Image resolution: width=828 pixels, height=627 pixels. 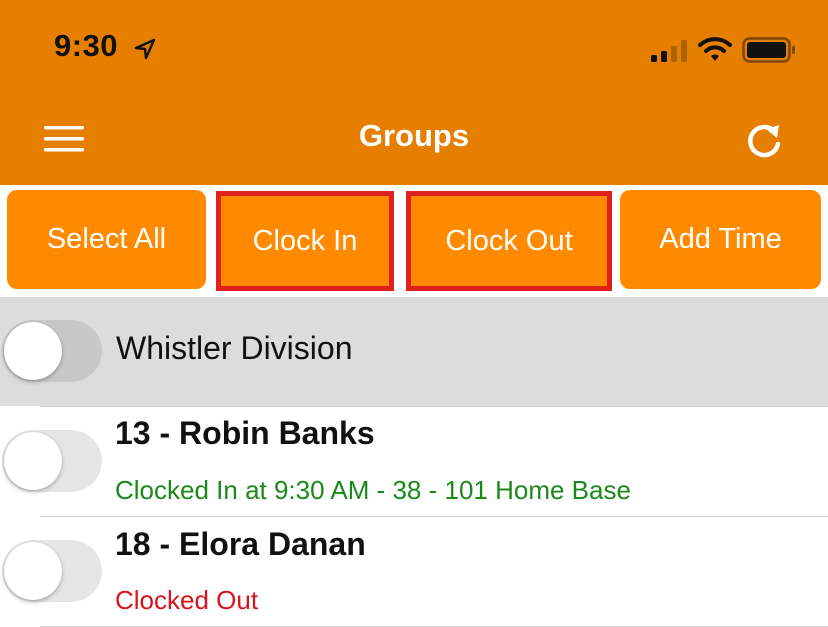 What do you see at coordinates (86, 45) in the screenshot?
I see `status-bar-time: 9:30` at bounding box center [86, 45].